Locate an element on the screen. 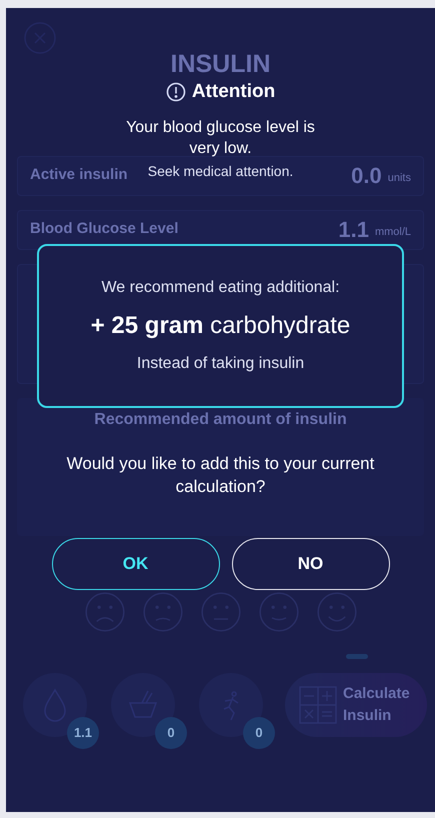  alert-icon is located at coordinates (176, 92).